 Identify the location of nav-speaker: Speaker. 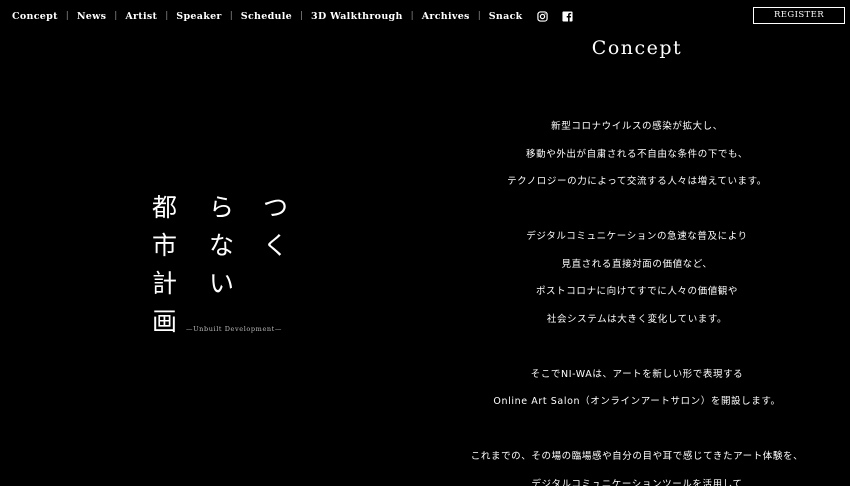
(198, 16).